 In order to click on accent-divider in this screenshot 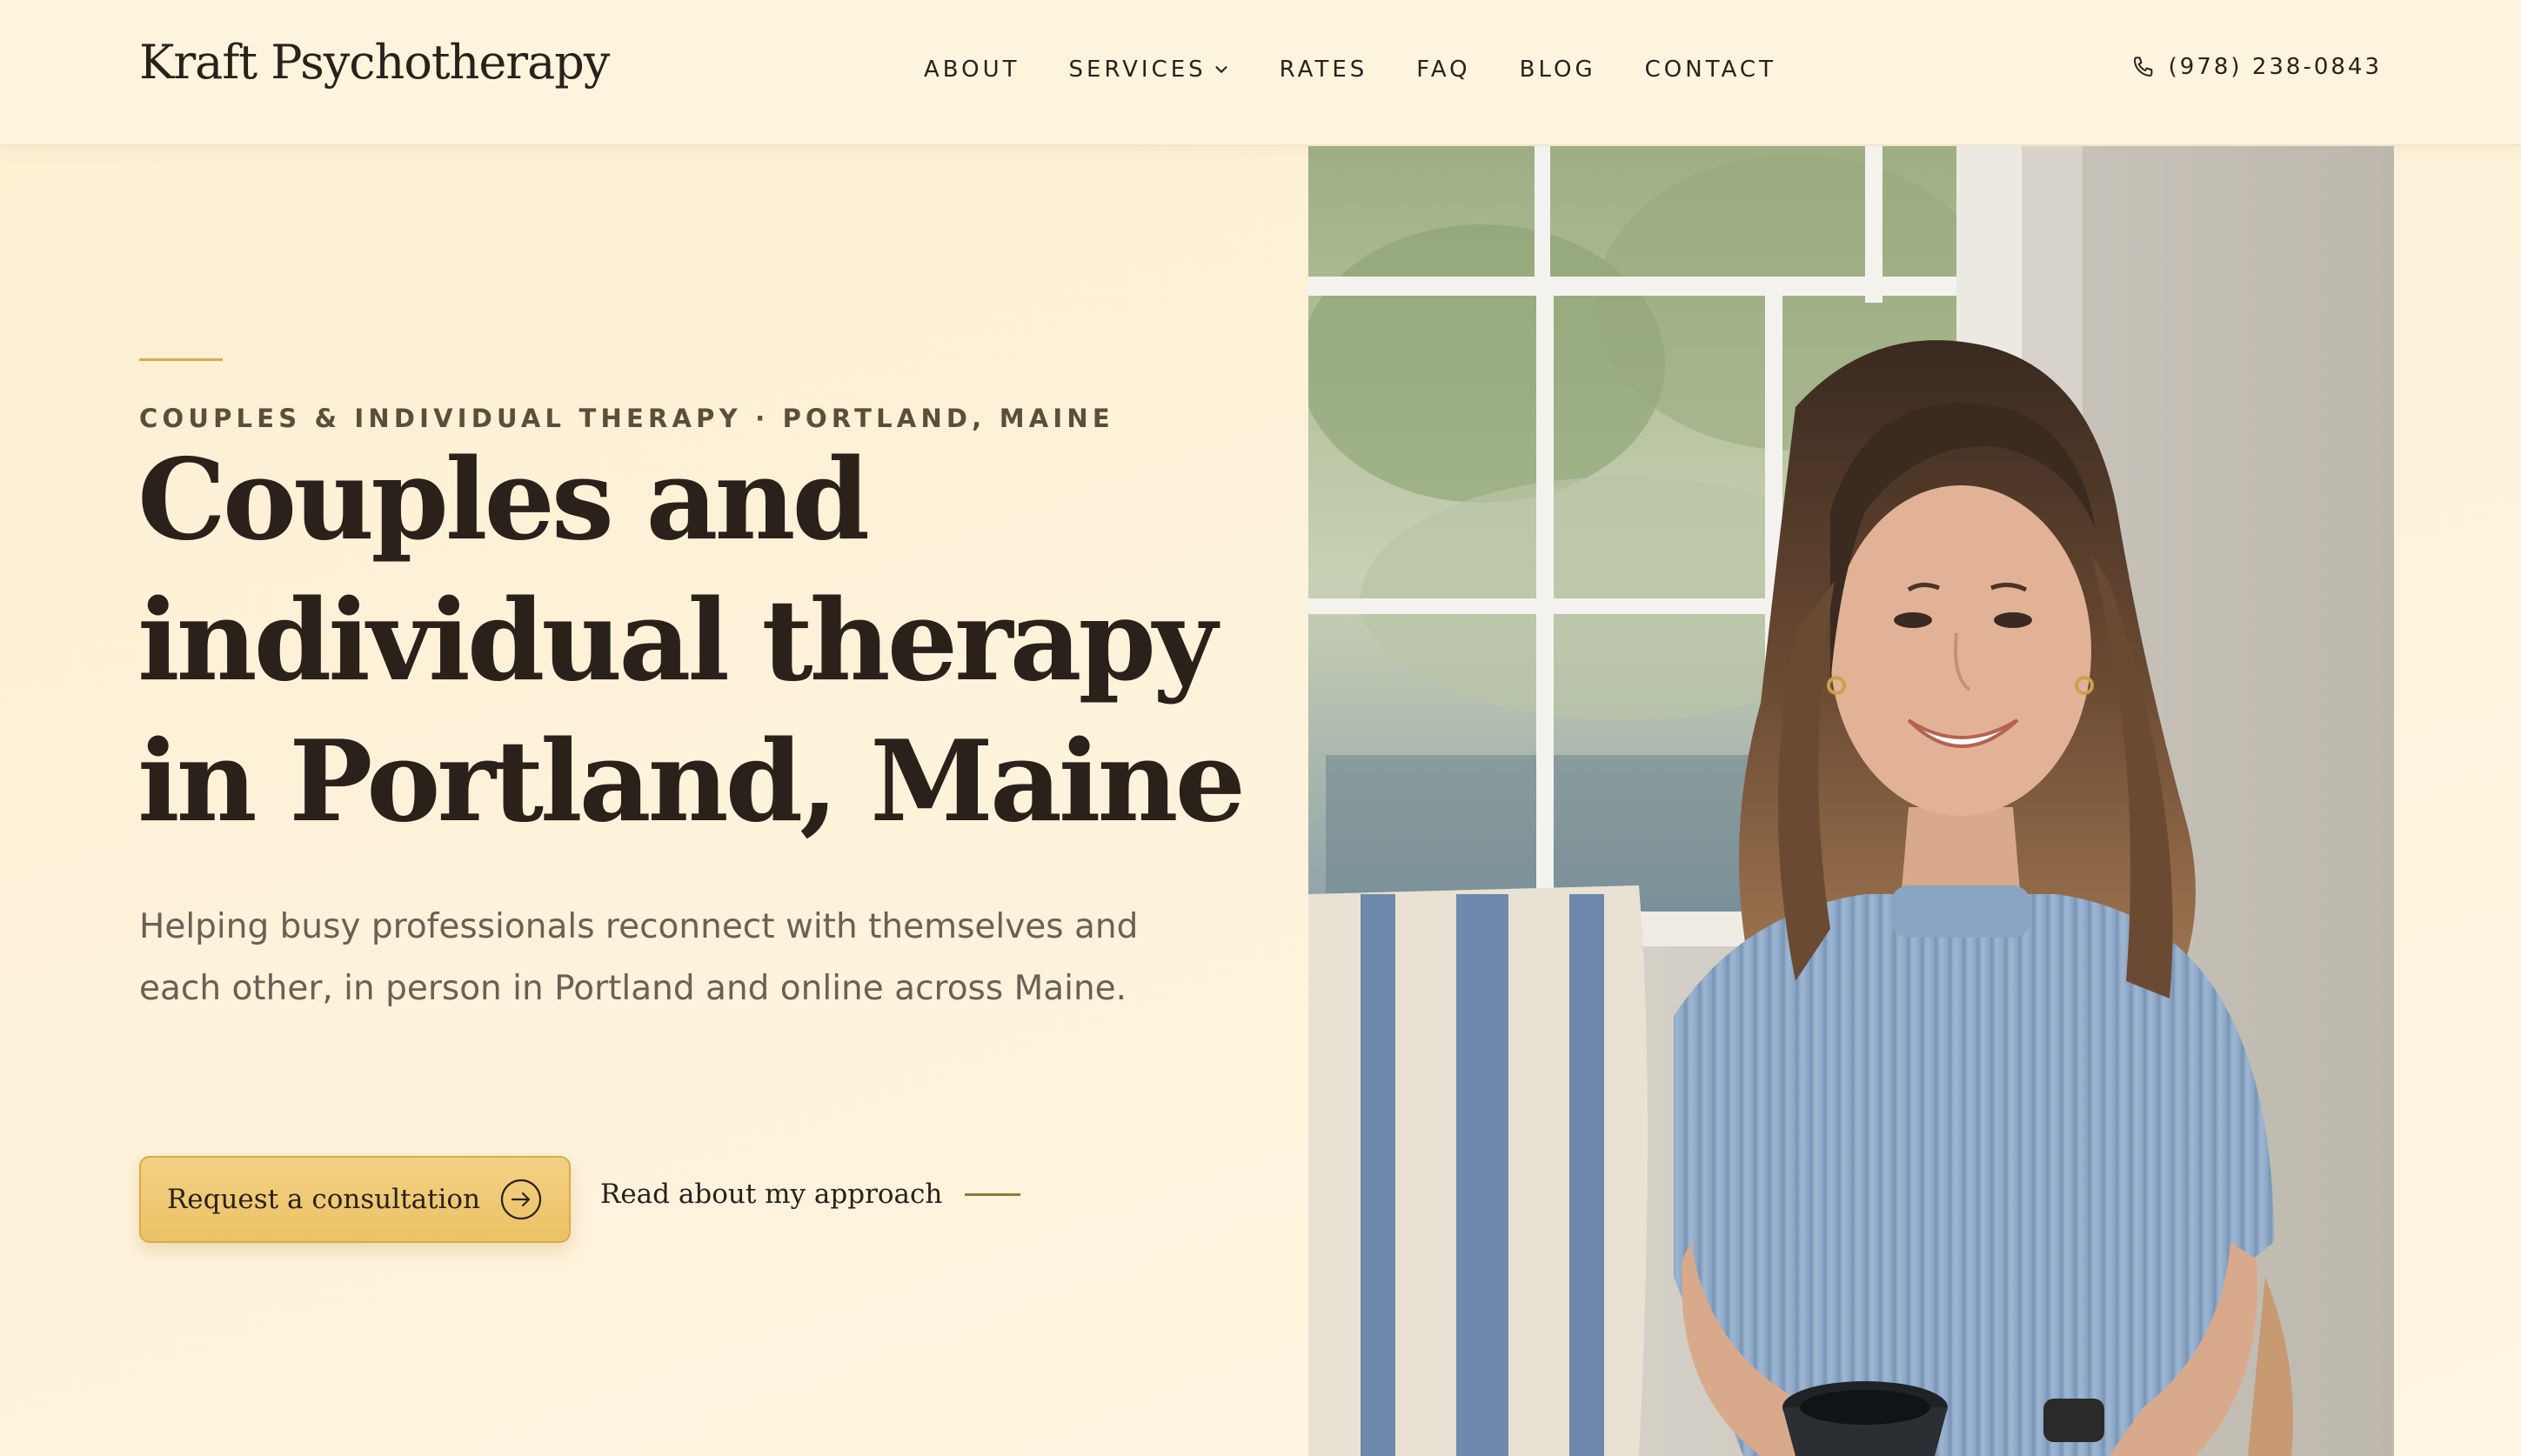, I will do `click(181, 359)`.